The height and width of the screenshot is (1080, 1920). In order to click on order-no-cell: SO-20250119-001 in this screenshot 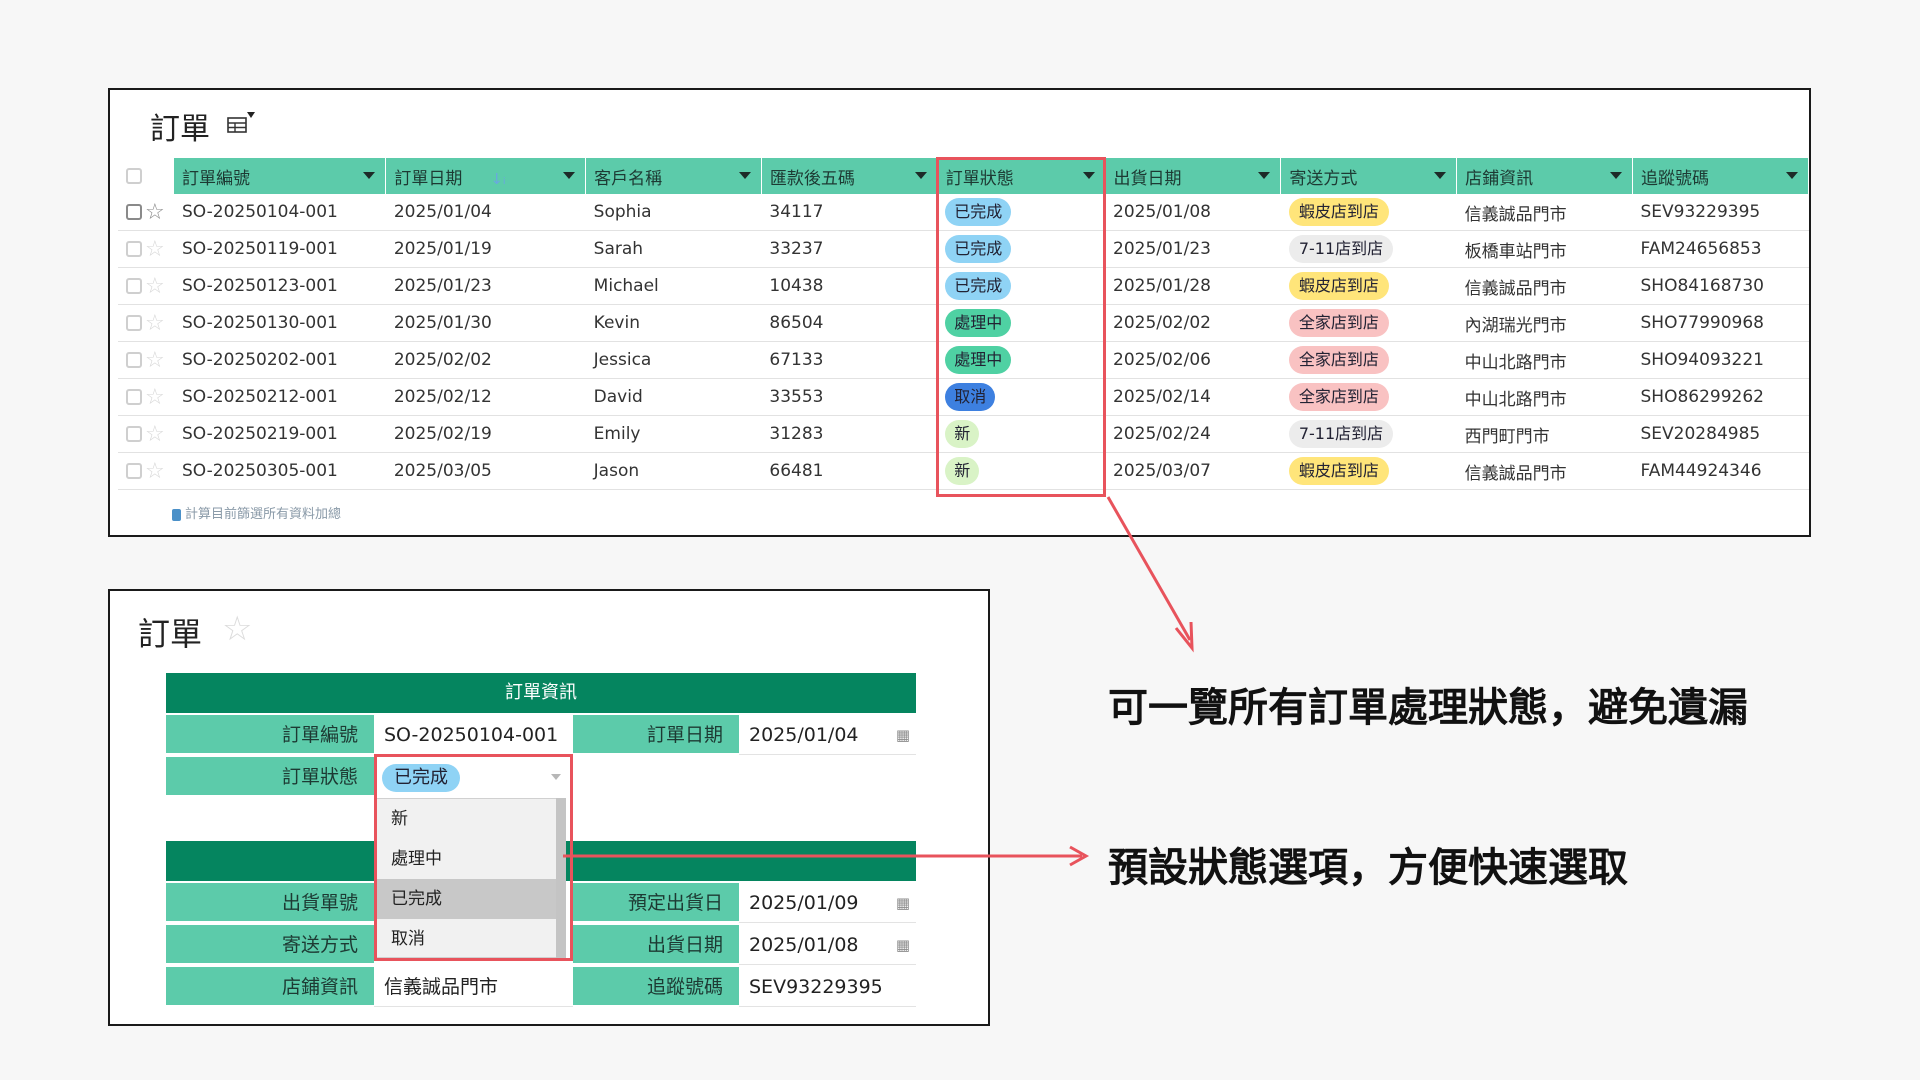, I will do `click(279, 249)`.